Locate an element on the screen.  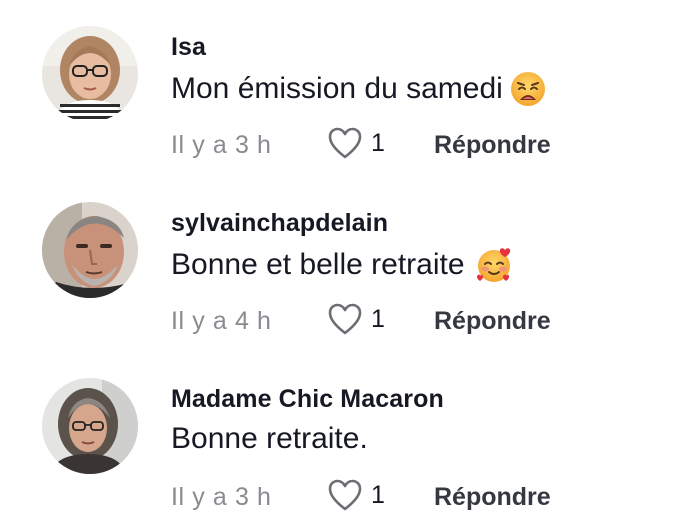
comment-text: Mon émission du samedi is located at coordinates (337, 88).